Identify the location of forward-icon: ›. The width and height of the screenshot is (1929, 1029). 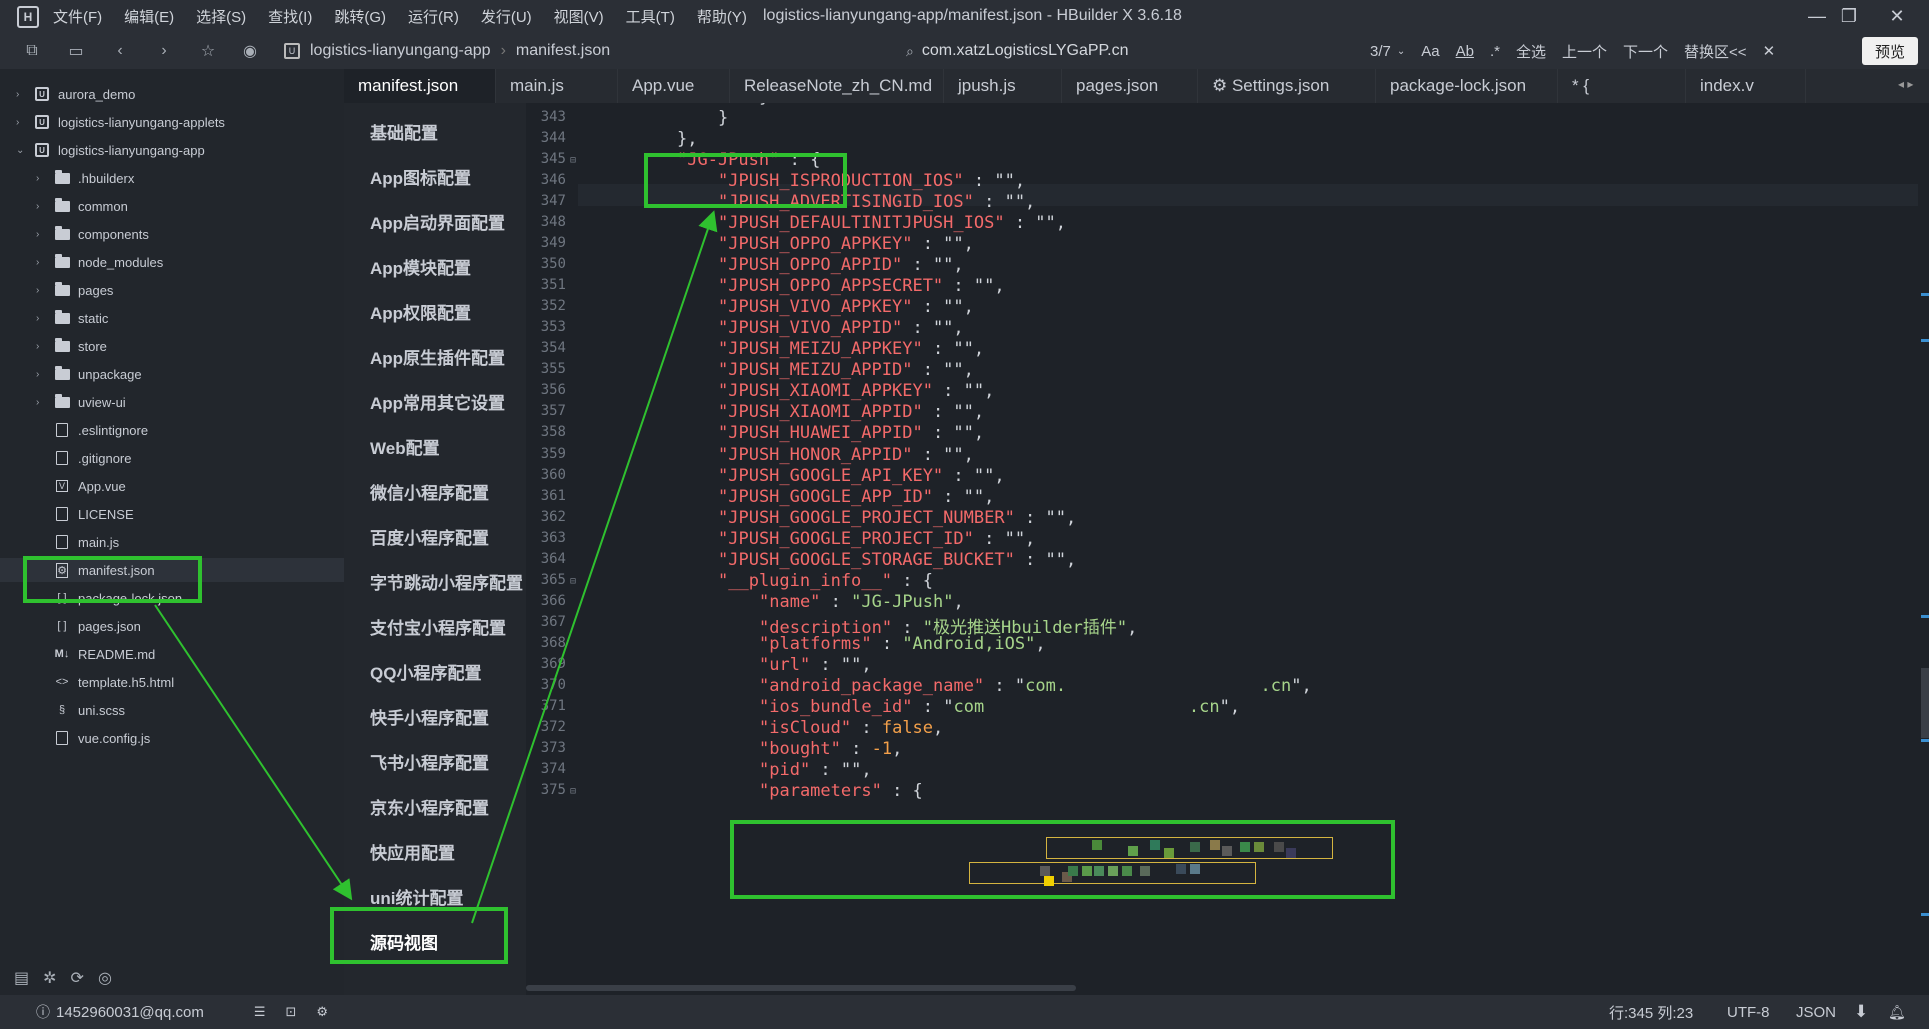
(164, 51).